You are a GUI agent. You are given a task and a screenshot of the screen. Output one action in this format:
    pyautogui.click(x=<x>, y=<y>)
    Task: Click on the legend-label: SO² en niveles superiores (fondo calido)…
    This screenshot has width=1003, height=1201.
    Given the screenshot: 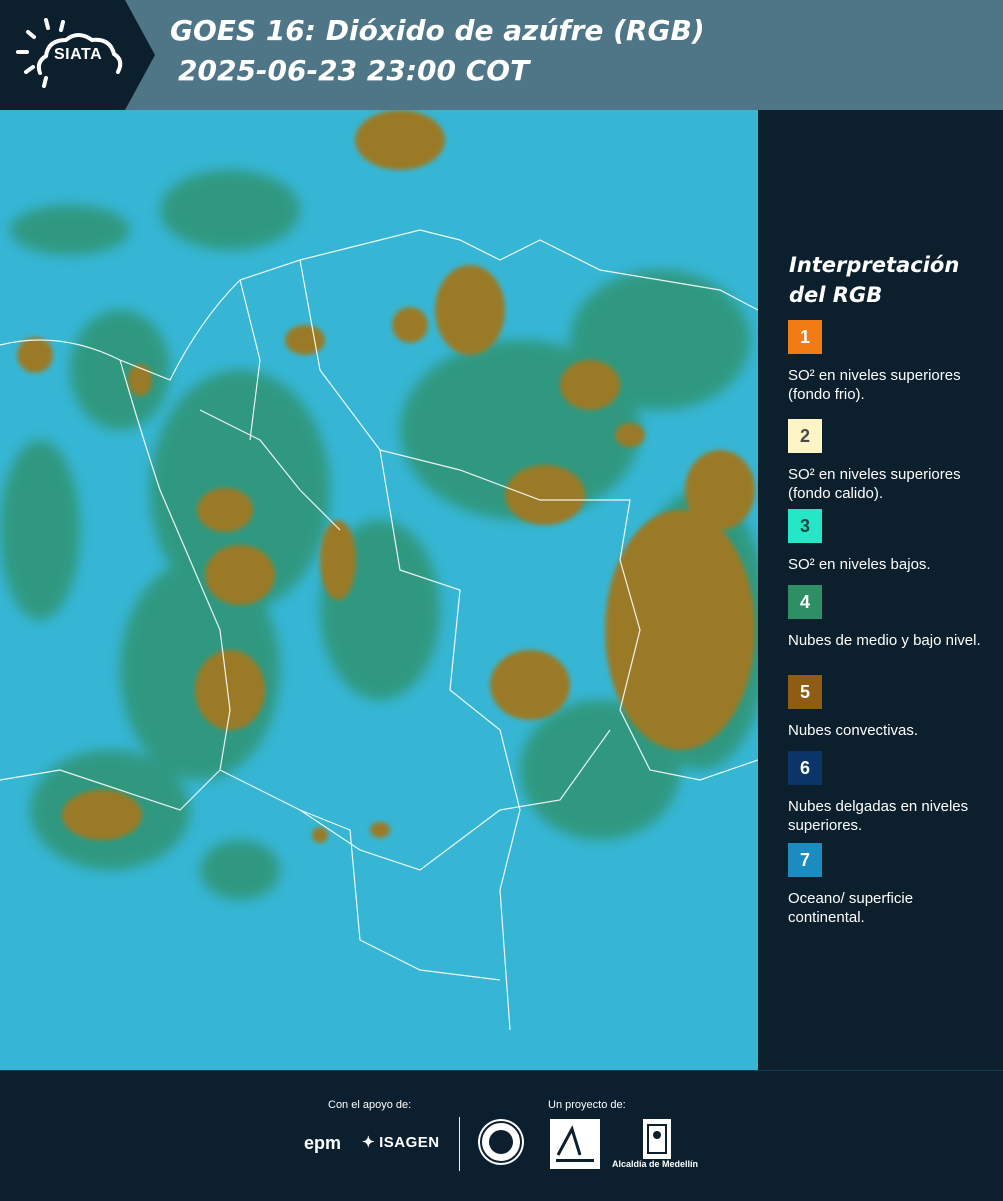 What is the action you would take?
    pyautogui.click(x=874, y=484)
    